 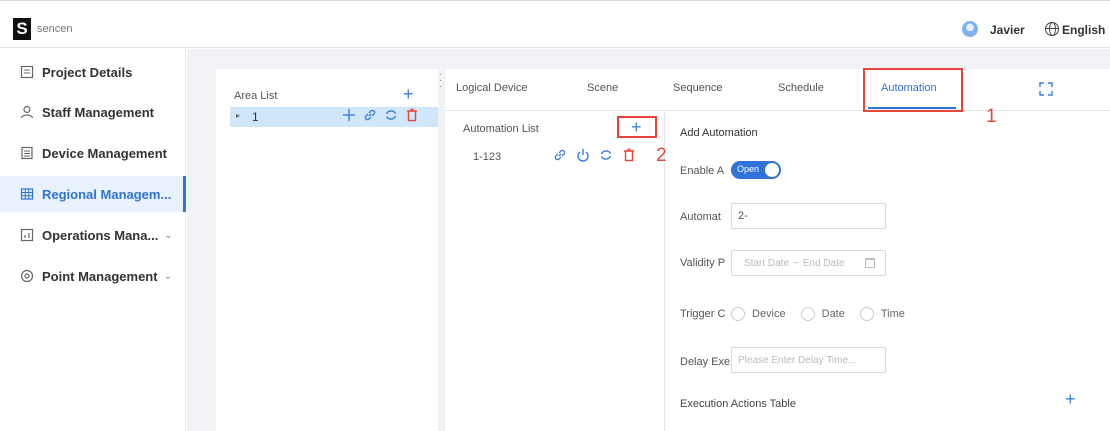 I want to click on automation-name-input, so click(x=808, y=216).